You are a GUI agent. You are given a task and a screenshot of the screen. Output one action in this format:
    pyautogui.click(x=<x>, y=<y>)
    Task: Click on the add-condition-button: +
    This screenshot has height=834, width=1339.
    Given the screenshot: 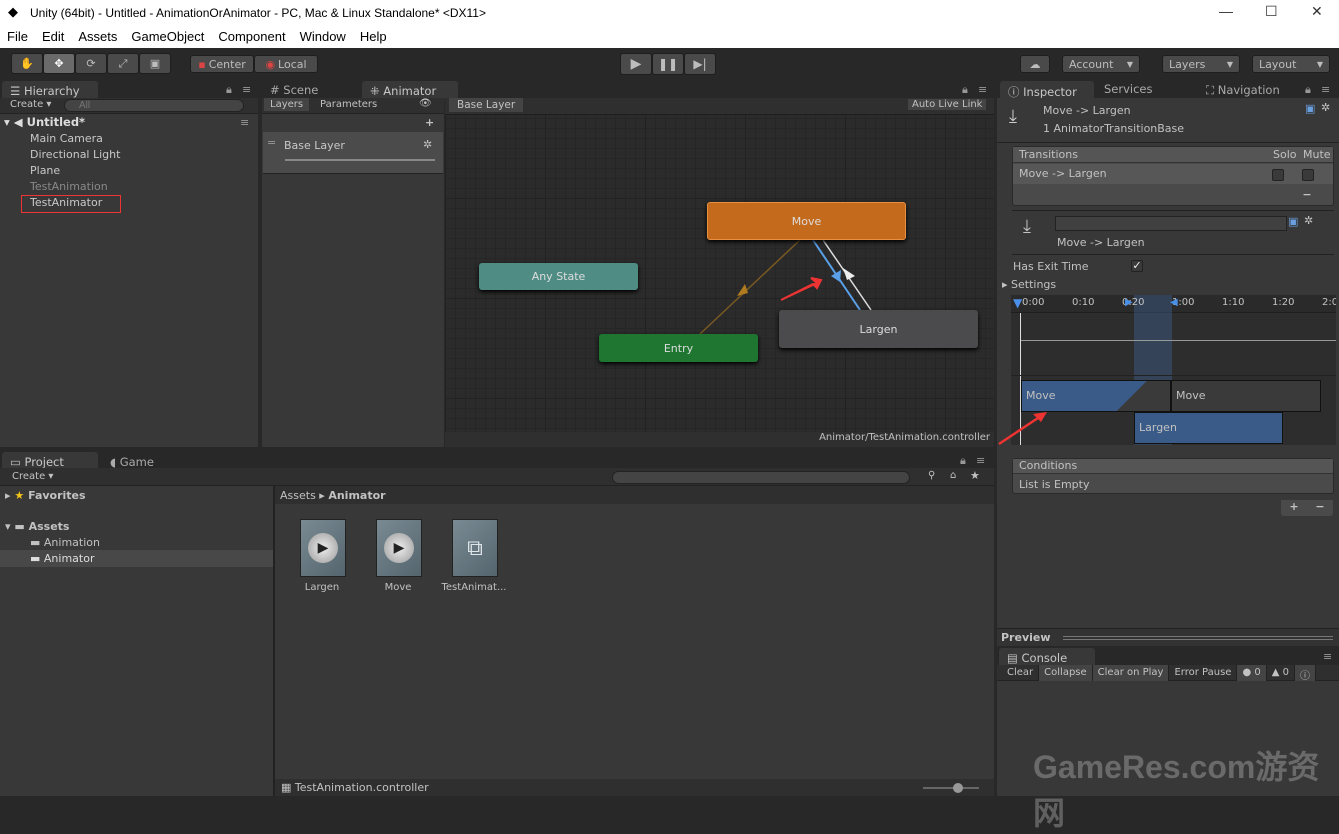 What is the action you would take?
    pyautogui.click(x=1293, y=508)
    